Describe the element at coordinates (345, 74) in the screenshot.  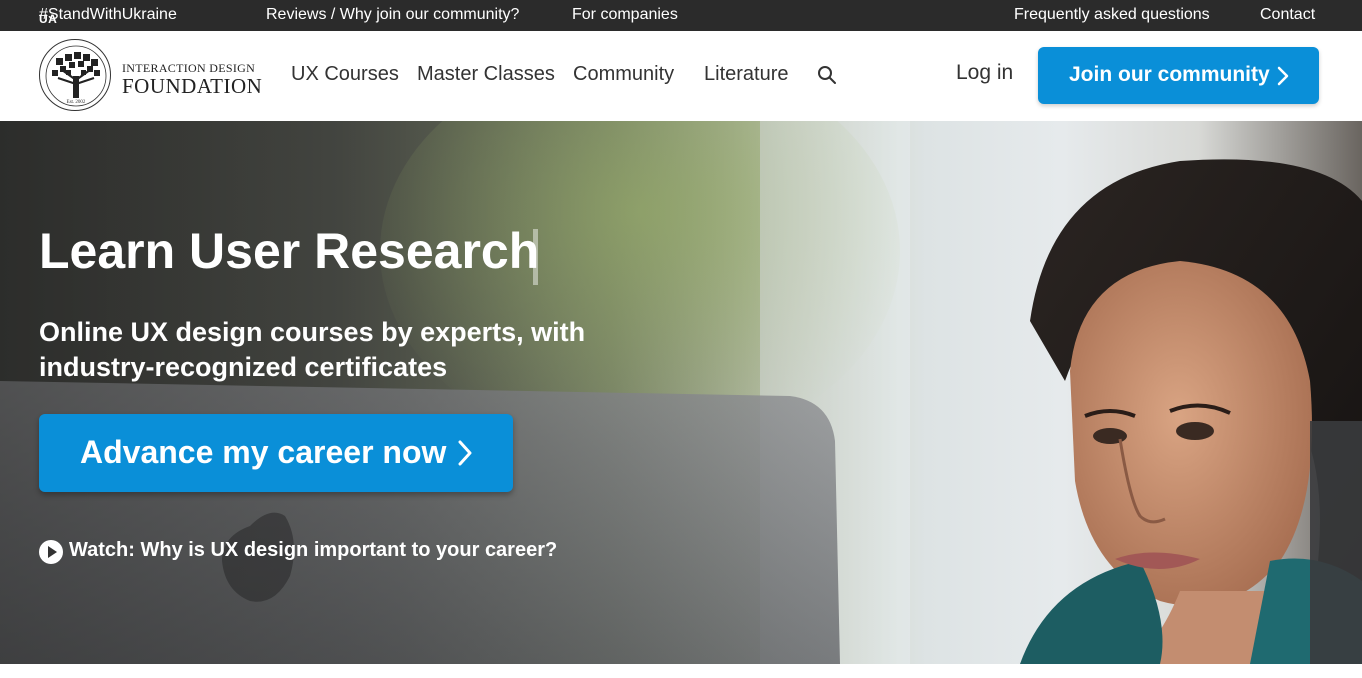
I see `nav-ux-courses: UX Courses` at that location.